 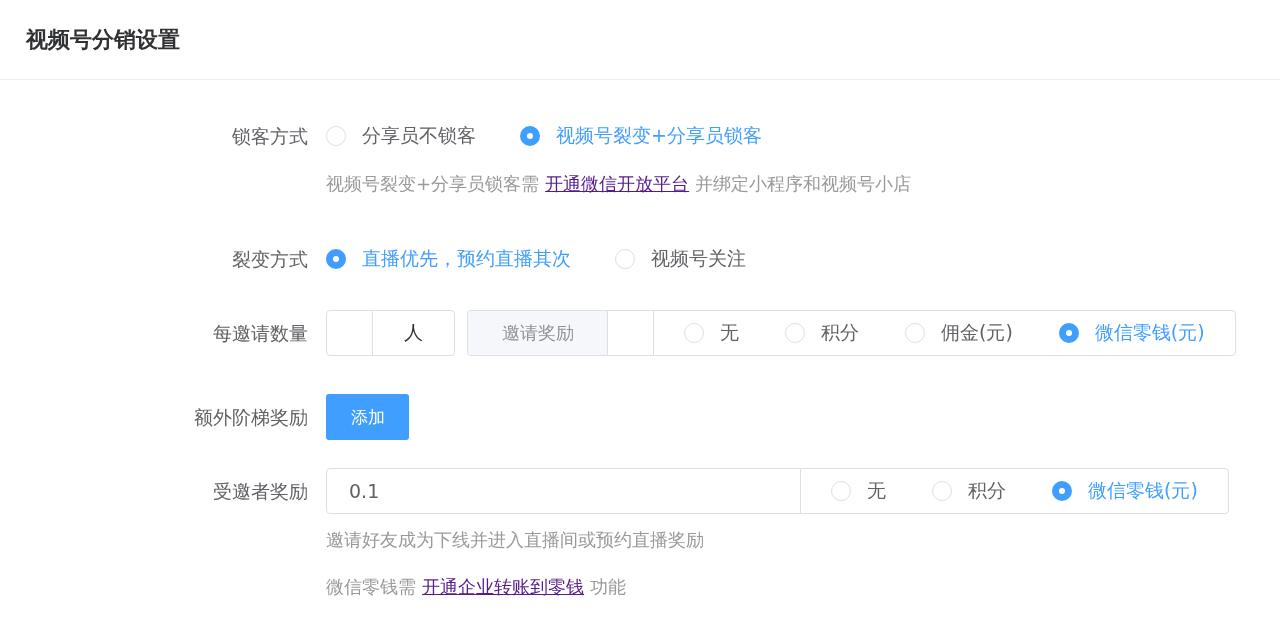 I want to click on hint-text: 邀请好友成为下线并进入直播间或预约直播奖励, so click(x=515, y=540).